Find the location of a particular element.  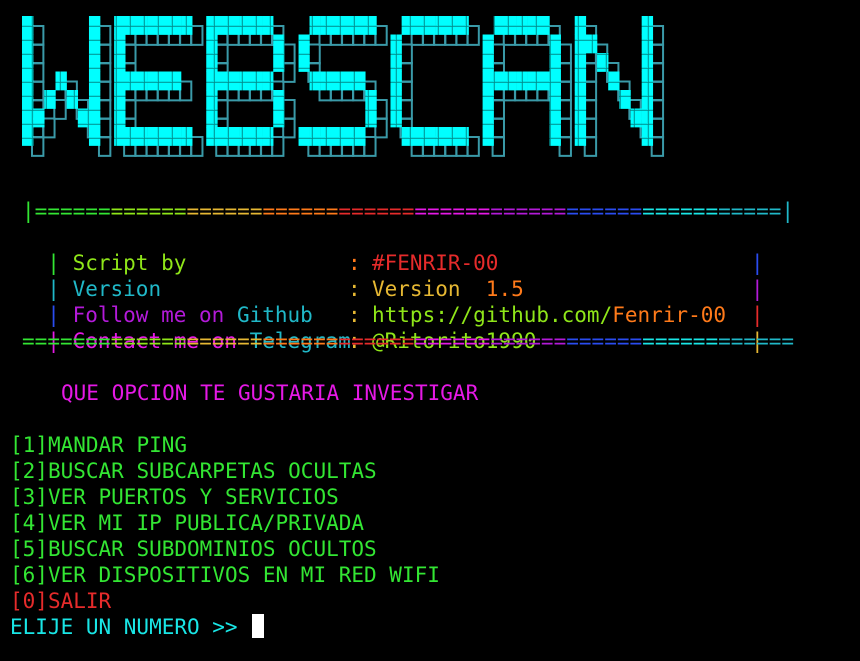

info-value-github-link: https://github.com/Fenrir-00 is located at coordinates (549, 315).